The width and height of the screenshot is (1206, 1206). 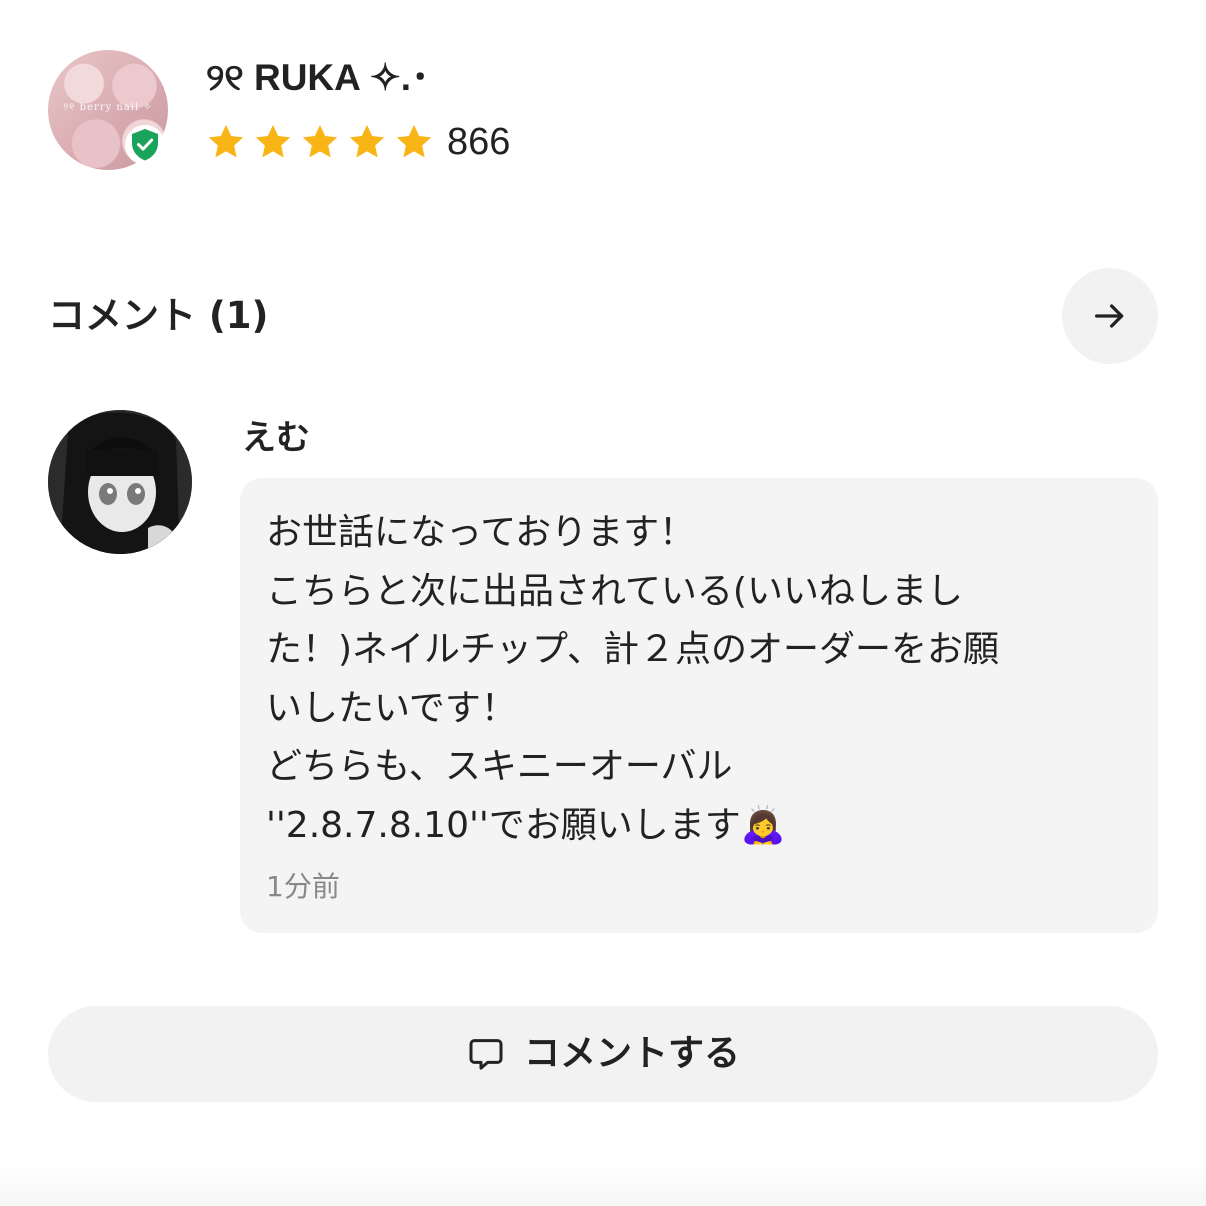 I want to click on arrow-right-icon, so click(x=1109, y=316).